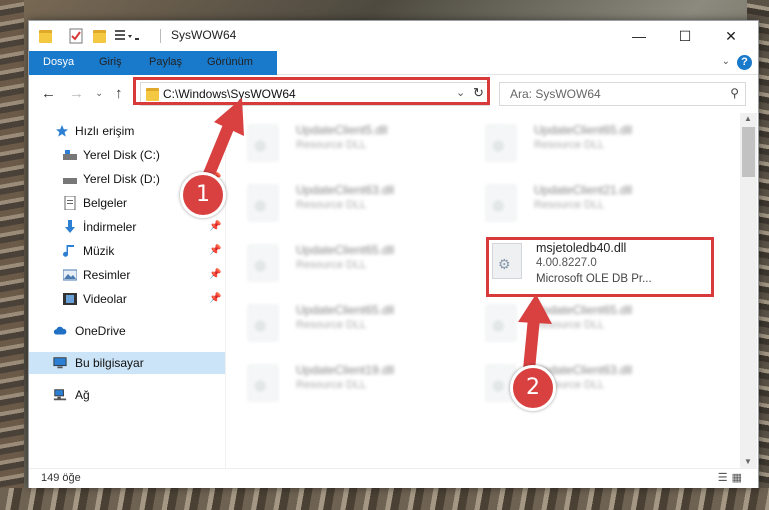 This screenshot has width=769, height=510. I want to click on step-2-badge: 2, so click(533, 388).